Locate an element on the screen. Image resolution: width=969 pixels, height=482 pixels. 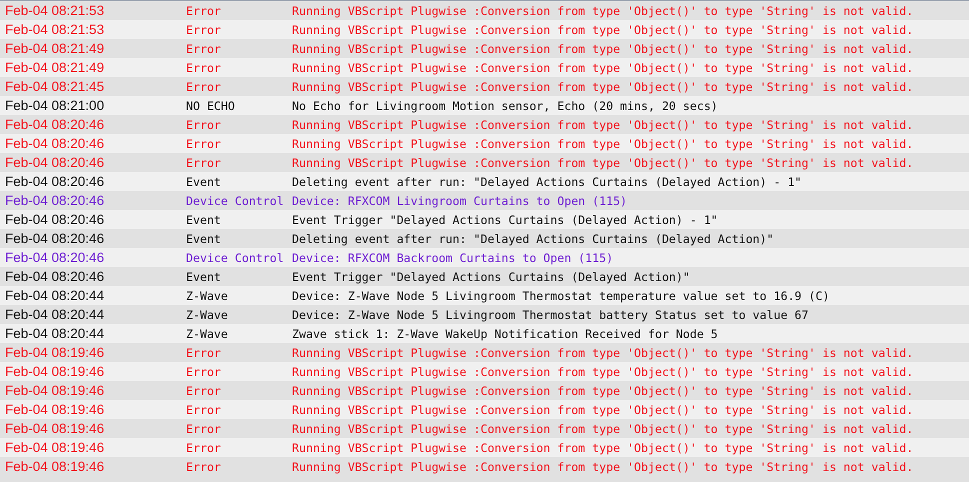
log-row: Feb-04 08:20:44 Z-Wave Device: Z-Wave Node 5 Livingroom Thermostat battery Status set to value 67 is located at coordinates (484, 314).